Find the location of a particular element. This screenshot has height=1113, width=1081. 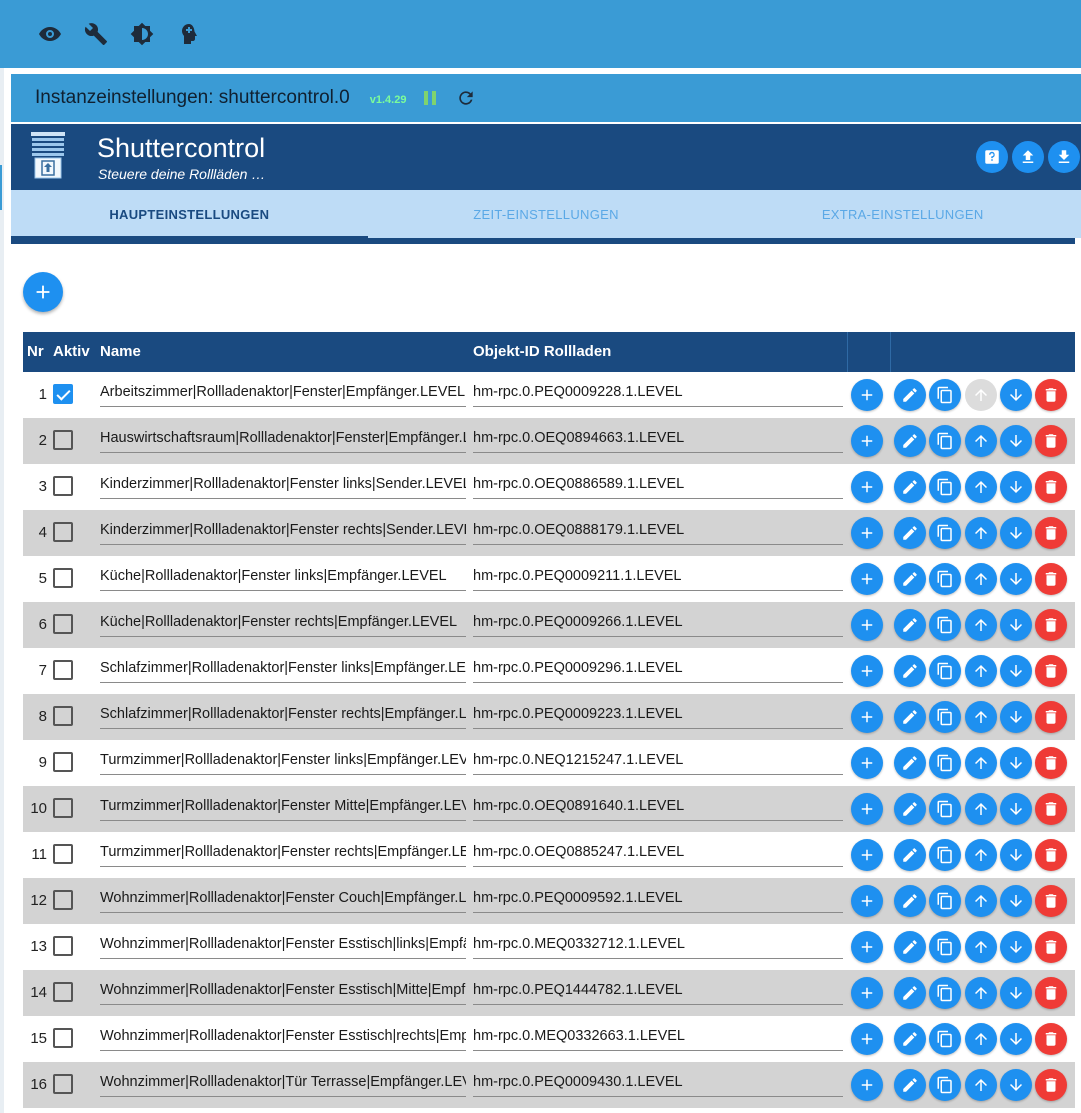

tab-haupteinstellungen: HAUPTEINSTELLUNGEN is located at coordinates (189, 214).